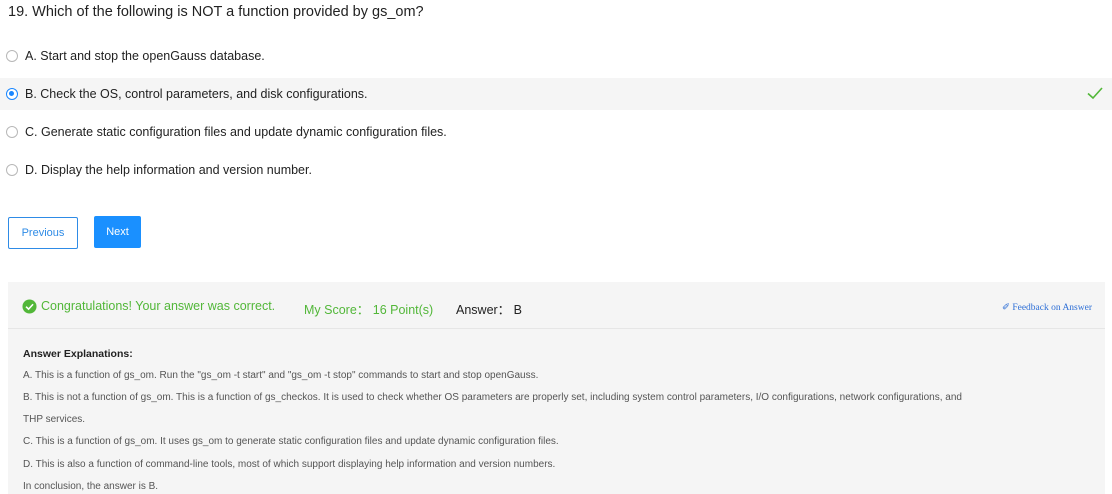  Describe the element at coordinates (91, 486) in the screenshot. I see `explanation-line: In conclusion, the answer is B.` at that location.